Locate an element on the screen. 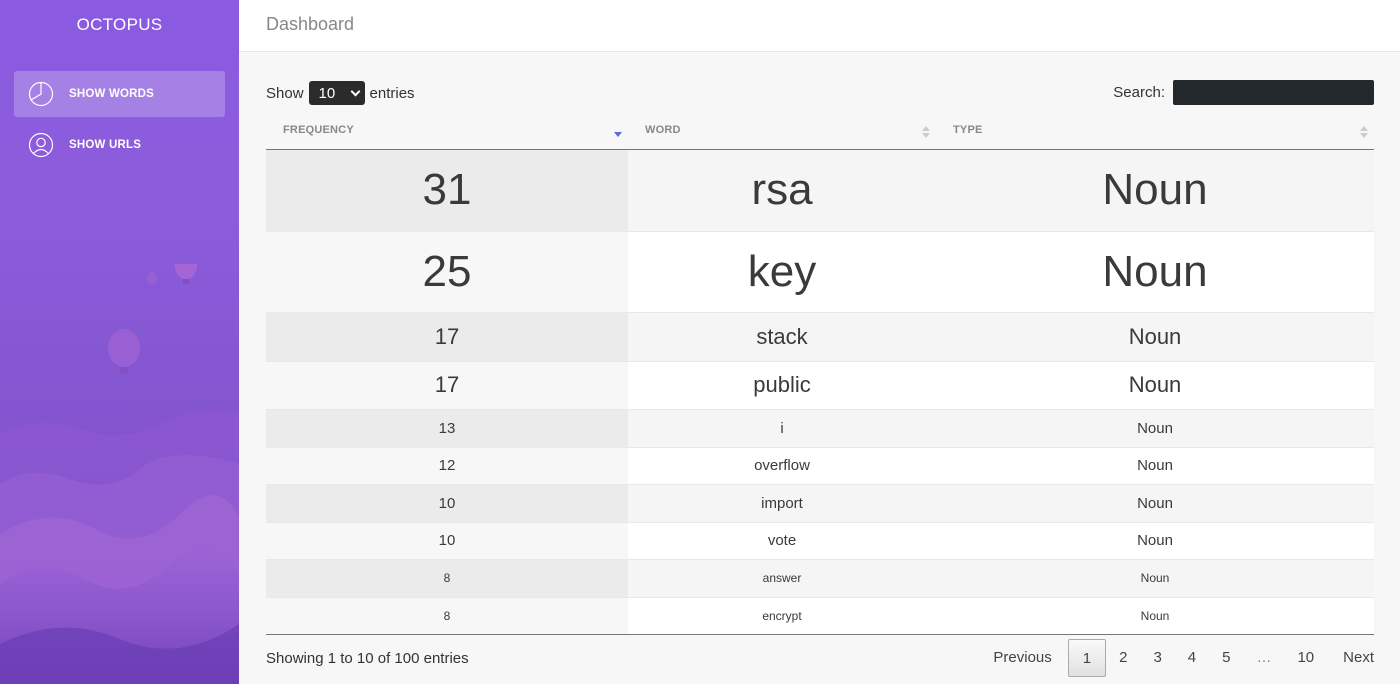 This screenshot has width=1400, height=684. page-button-3: 3 is located at coordinates (1157, 658).